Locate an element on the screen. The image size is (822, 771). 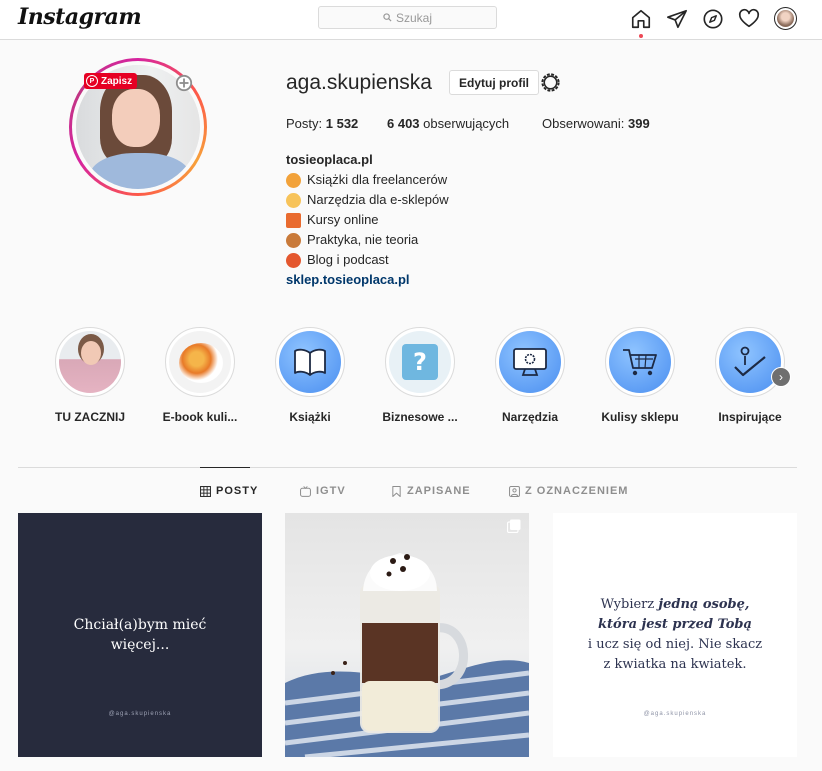
posts-count: Posty: 1 532 is located at coordinates (322, 123).